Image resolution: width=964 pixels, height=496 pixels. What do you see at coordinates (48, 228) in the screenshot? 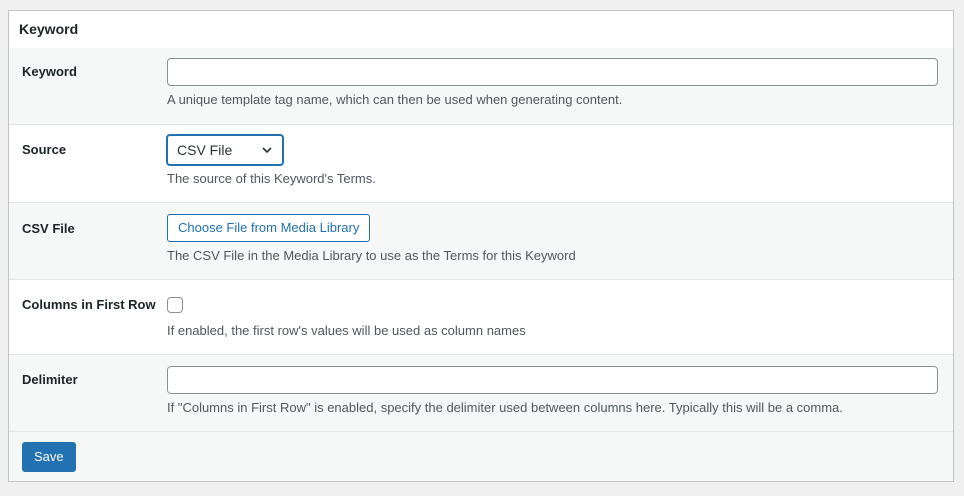
I see `csv-file-label: CSV File` at bounding box center [48, 228].